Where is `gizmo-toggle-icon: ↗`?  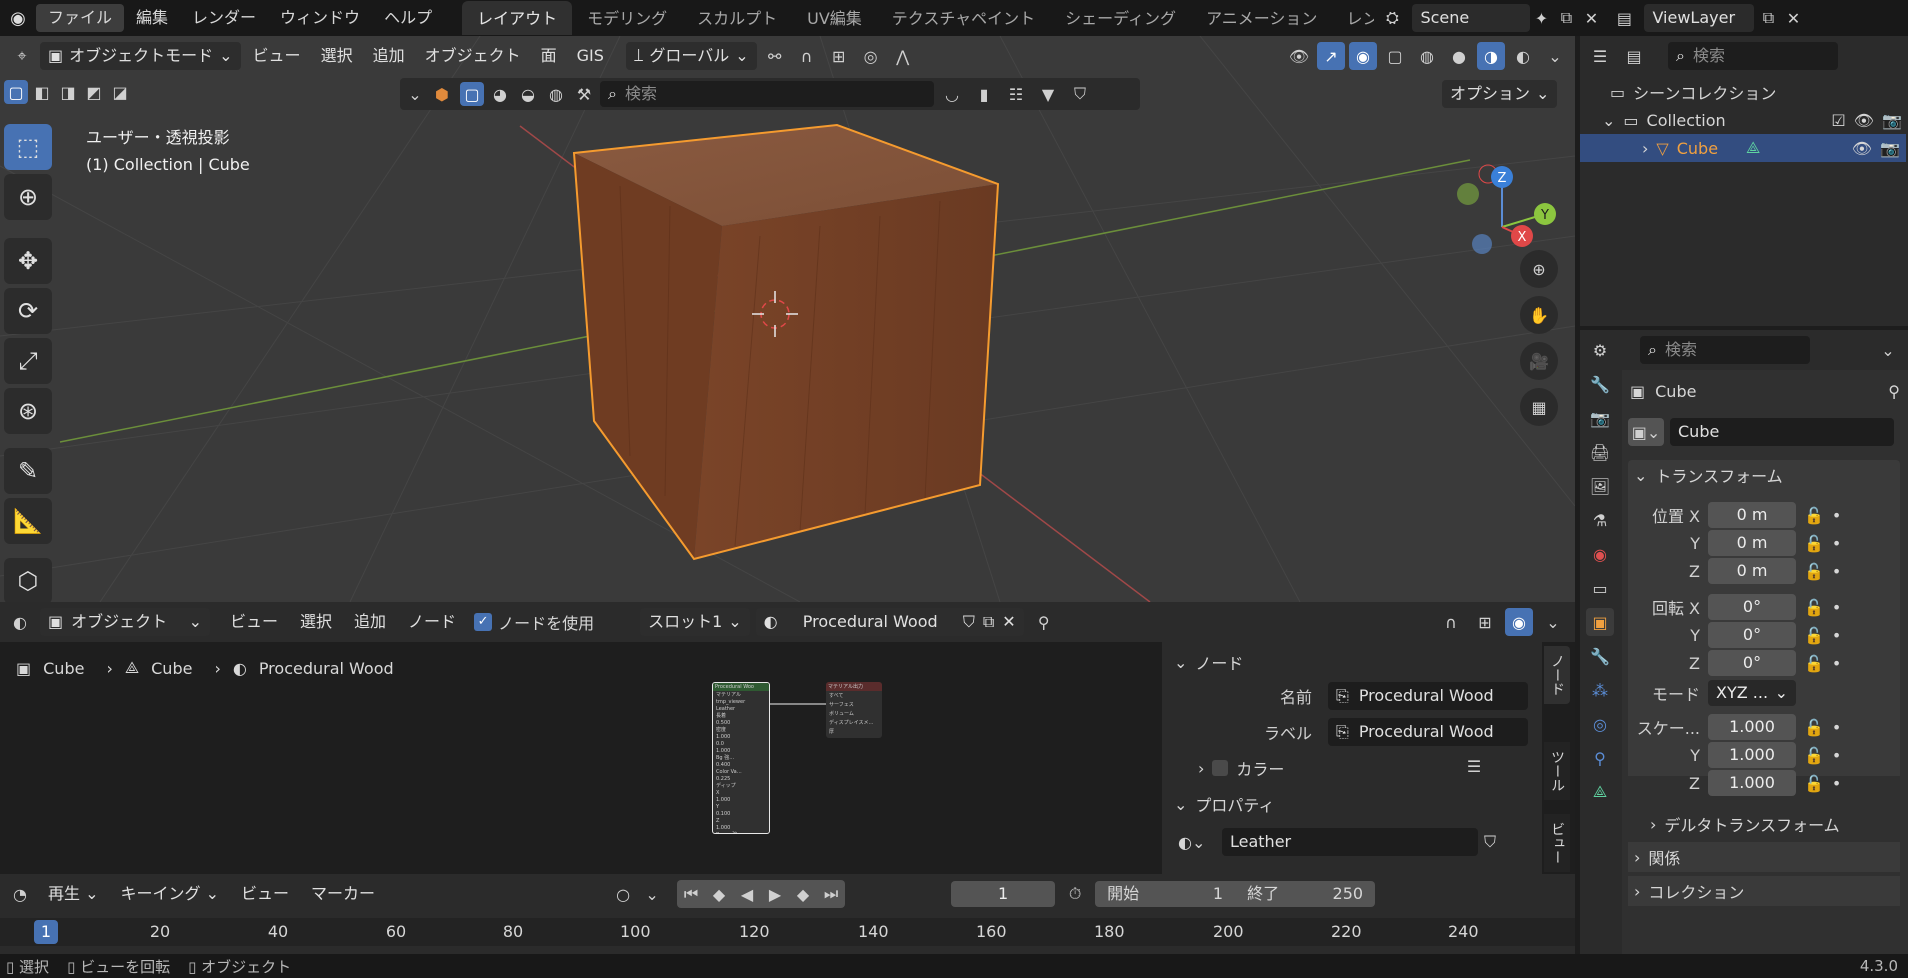 gizmo-toggle-icon: ↗ is located at coordinates (1331, 56).